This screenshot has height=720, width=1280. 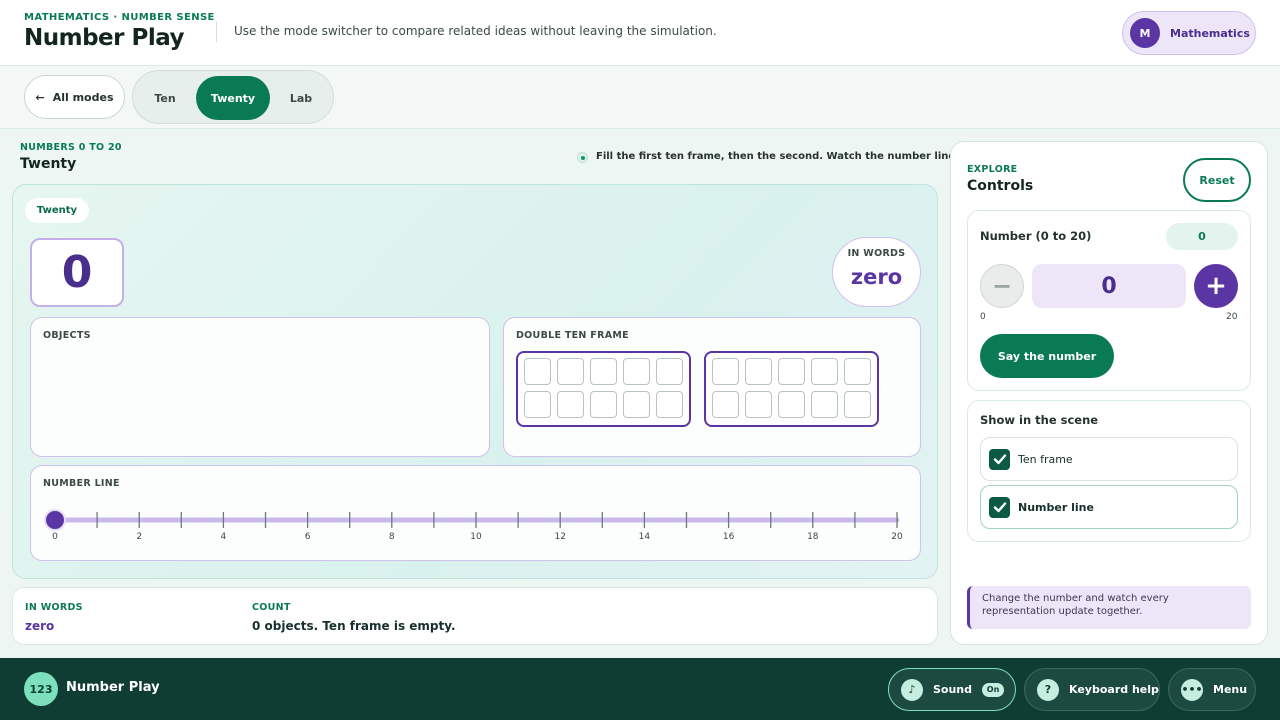 I want to click on sound-state-badge: On, so click(x=993, y=689).